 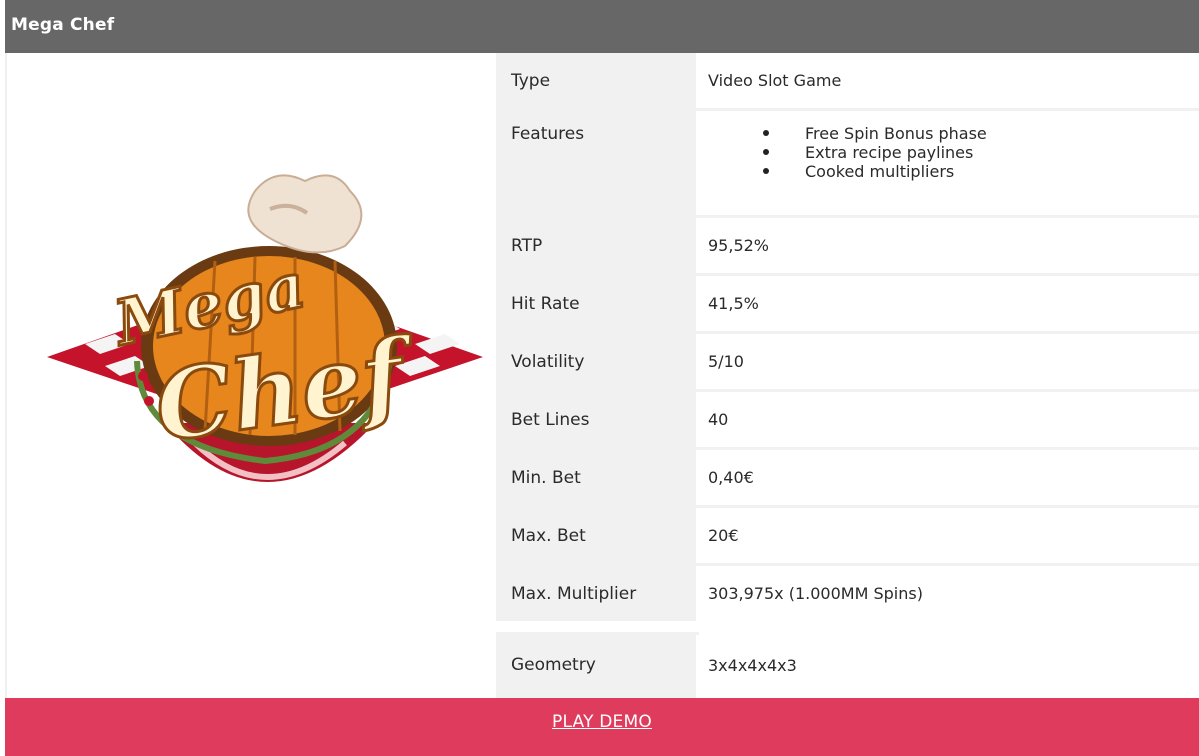 What do you see at coordinates (872, 133) in the screenshot?
I see `feature-item: Free Spin Bonus phase` at bounding box center [872, 133].